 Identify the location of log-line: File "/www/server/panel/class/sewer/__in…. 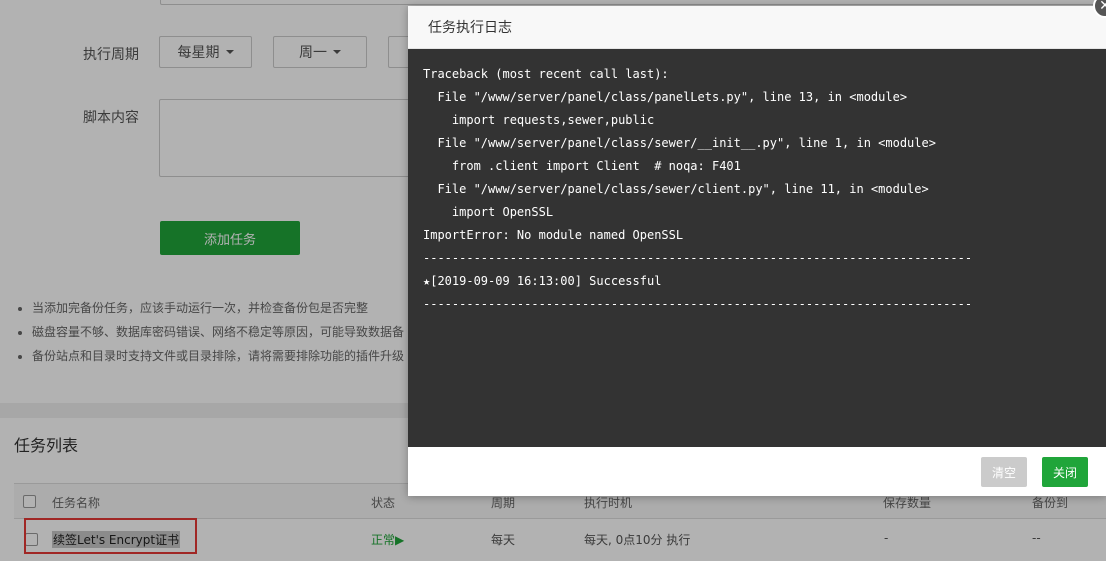
(679, 143).